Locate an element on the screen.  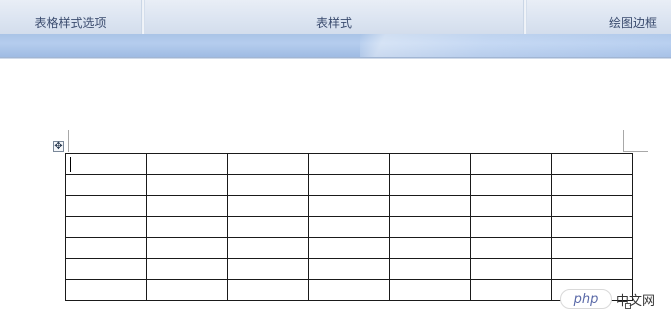
ribbon-group-table-style-options: 表格样式选项 is located at coordinates (70, 17).